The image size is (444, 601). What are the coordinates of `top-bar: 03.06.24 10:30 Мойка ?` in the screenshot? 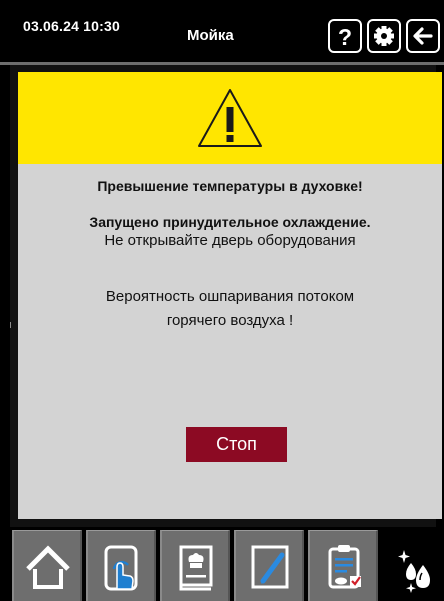 It's located at (222, 33).